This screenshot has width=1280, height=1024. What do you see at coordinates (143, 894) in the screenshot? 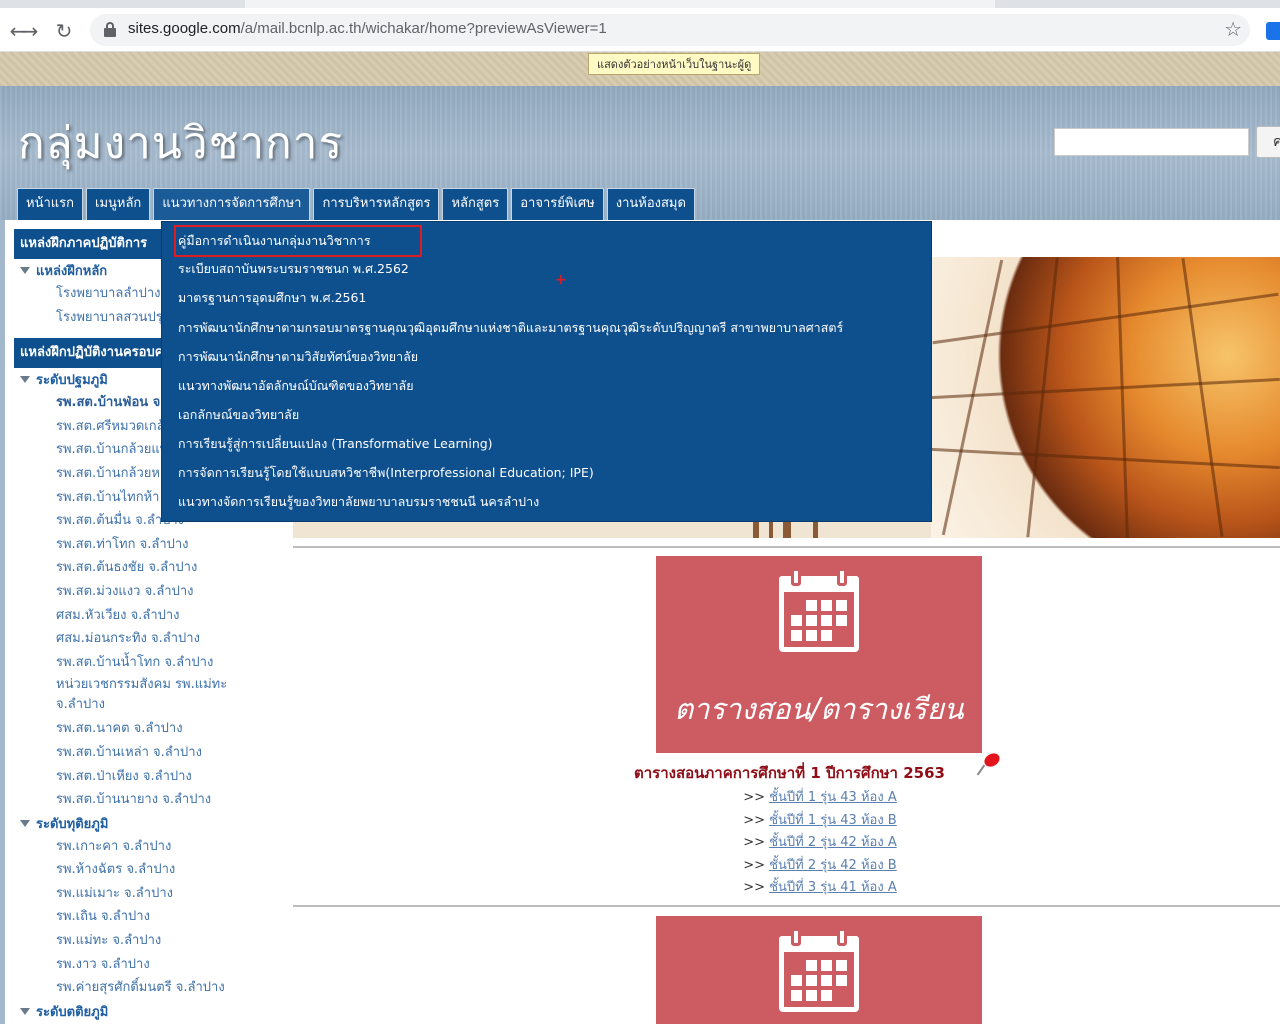
I see `sidebar-link: รพ.แม่เมาะ จ.ลำปาง` at bounding box center [143, 894].